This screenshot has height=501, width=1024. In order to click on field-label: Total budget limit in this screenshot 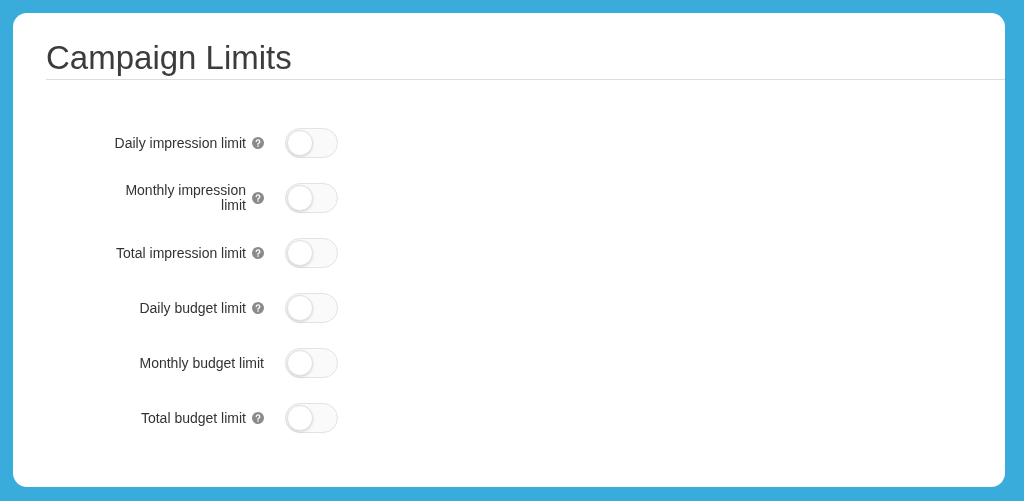, I will do `click(193, 418)`.